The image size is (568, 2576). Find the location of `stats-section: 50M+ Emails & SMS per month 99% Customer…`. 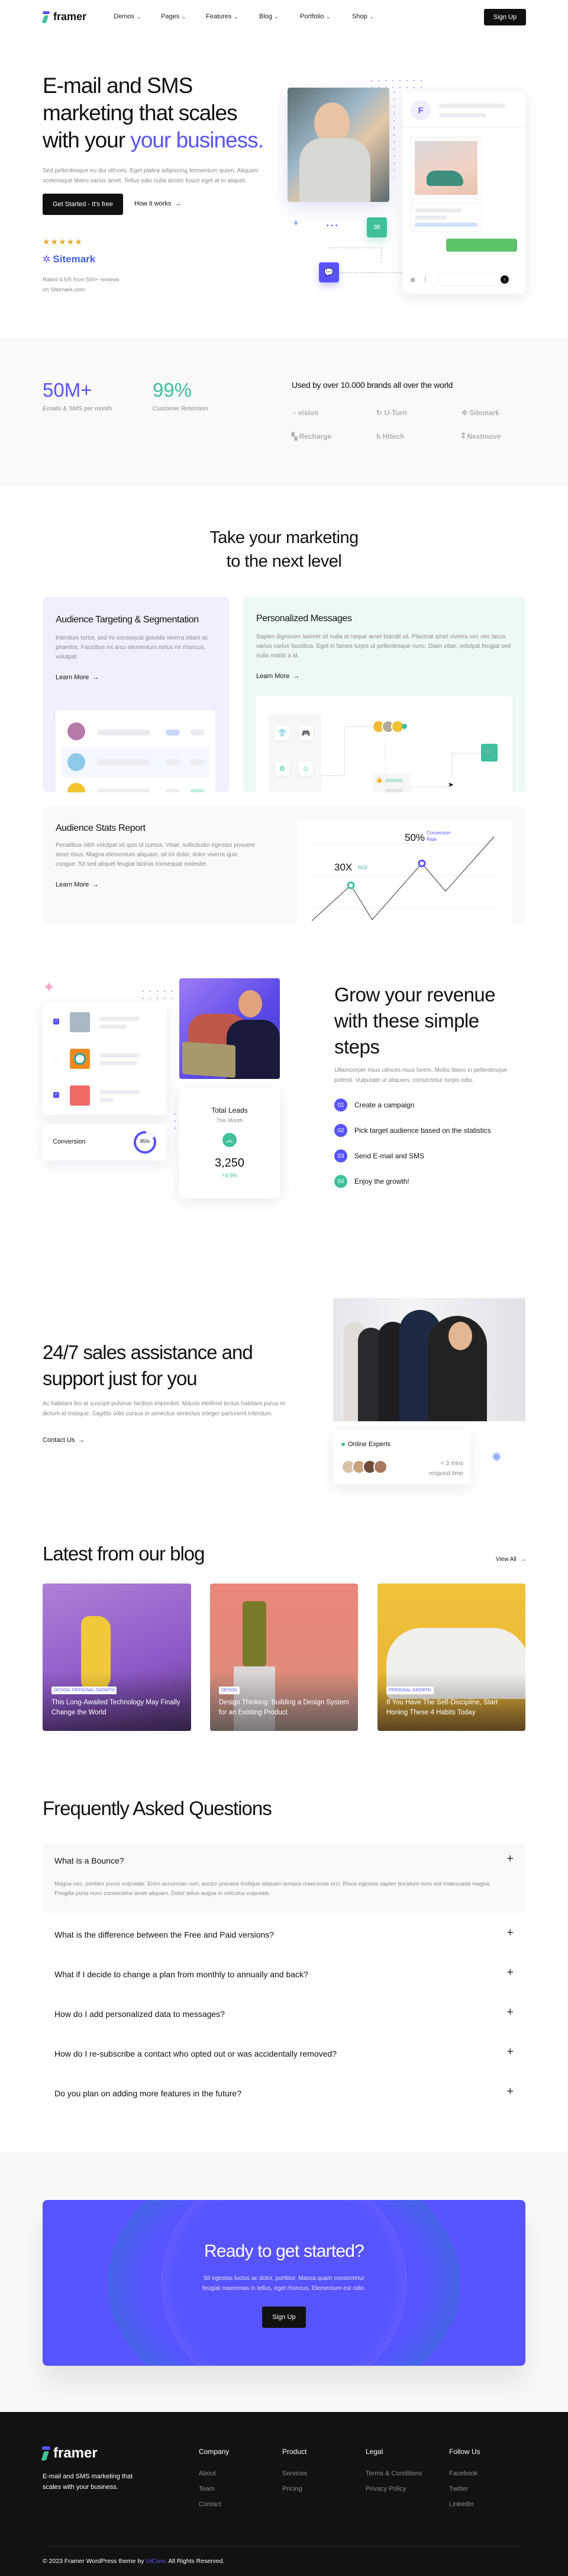

stats-section: 50M+ Emails & SMS per month 99% Customer… is located at coordinates (284, 412).